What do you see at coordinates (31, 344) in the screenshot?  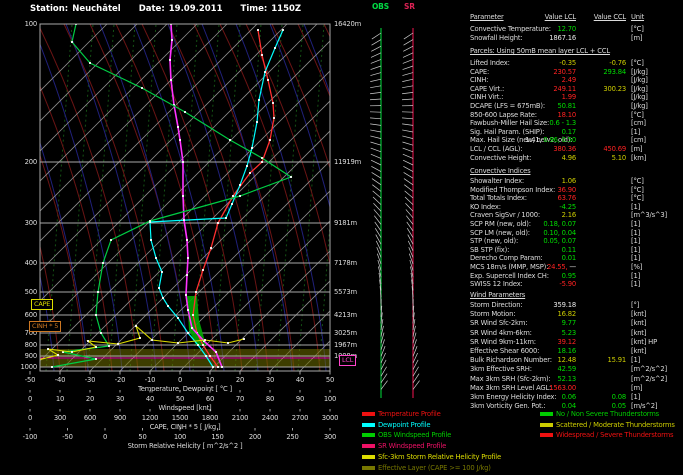 I see `pressure-label: 800` at bounding box center [31, 344].